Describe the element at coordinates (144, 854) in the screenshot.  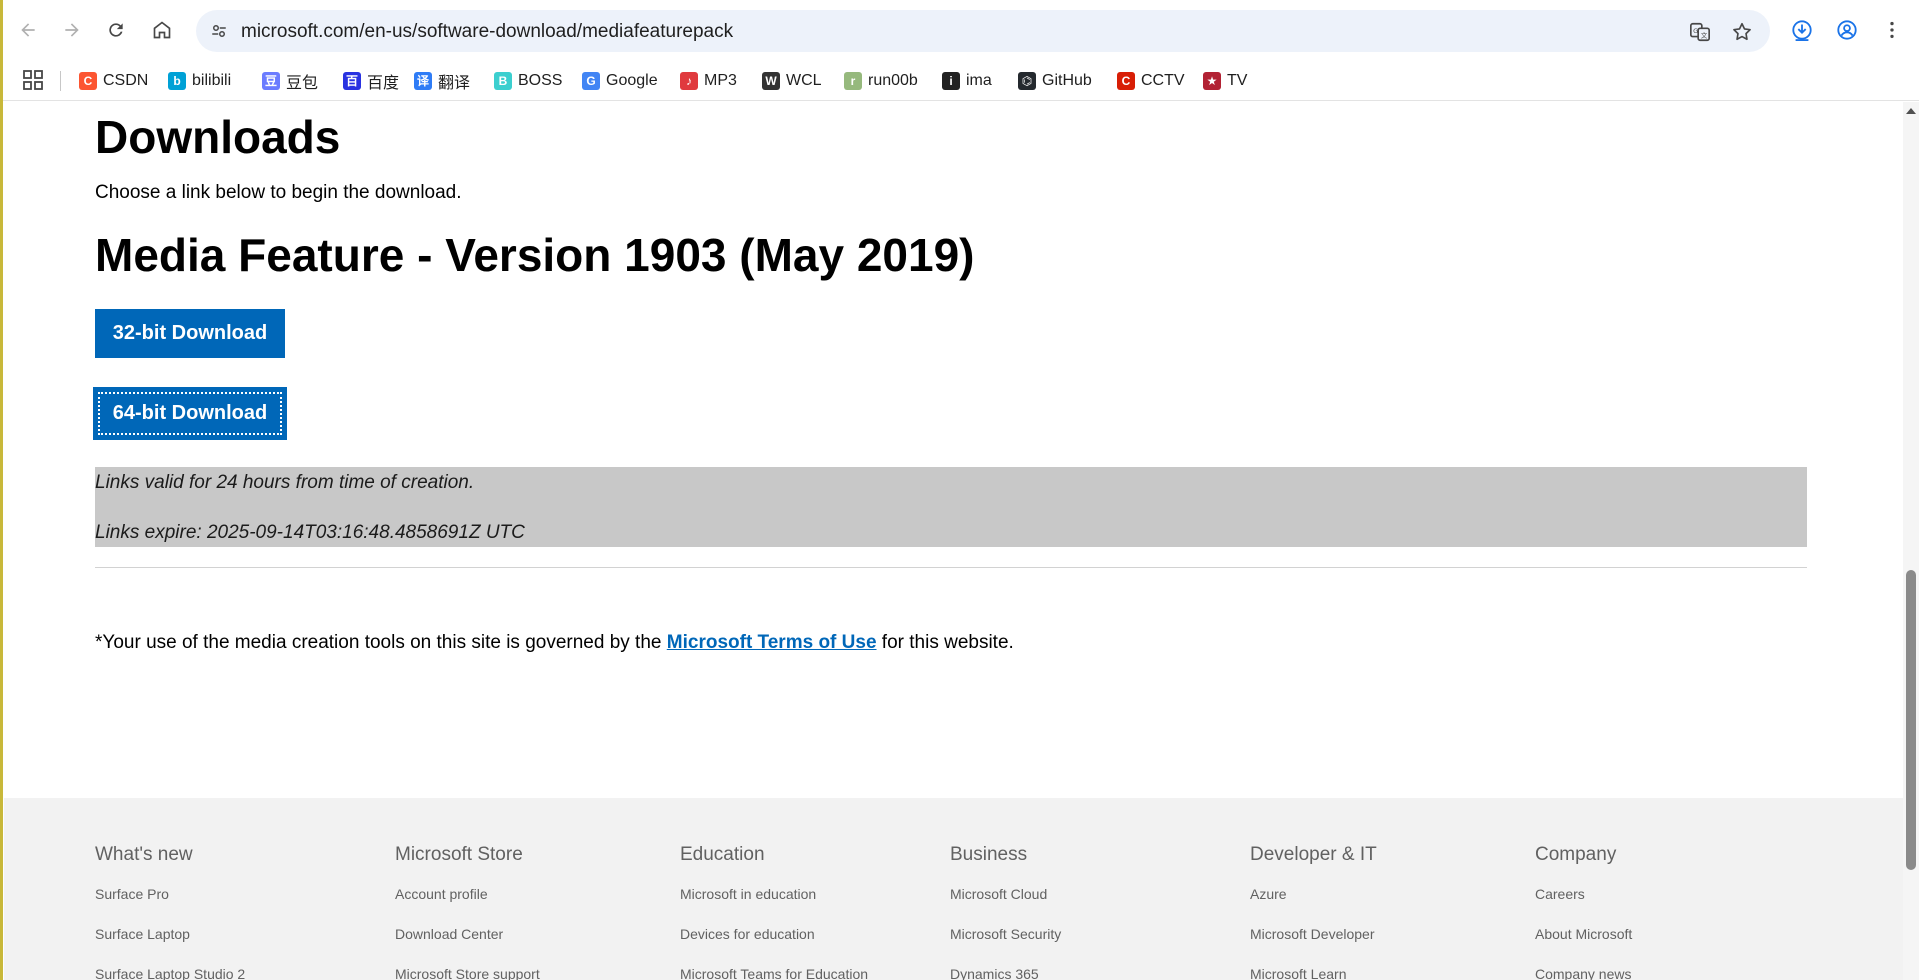
I see `footer-col-title: What's new` at that location.